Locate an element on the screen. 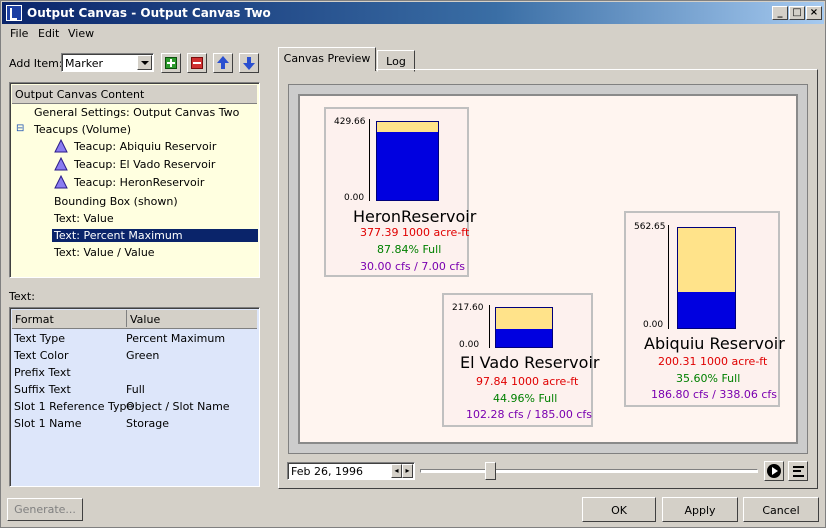 The height and width of the screenshot is (528, 826). timeline-slider-track is located at coordinates (589, 471).